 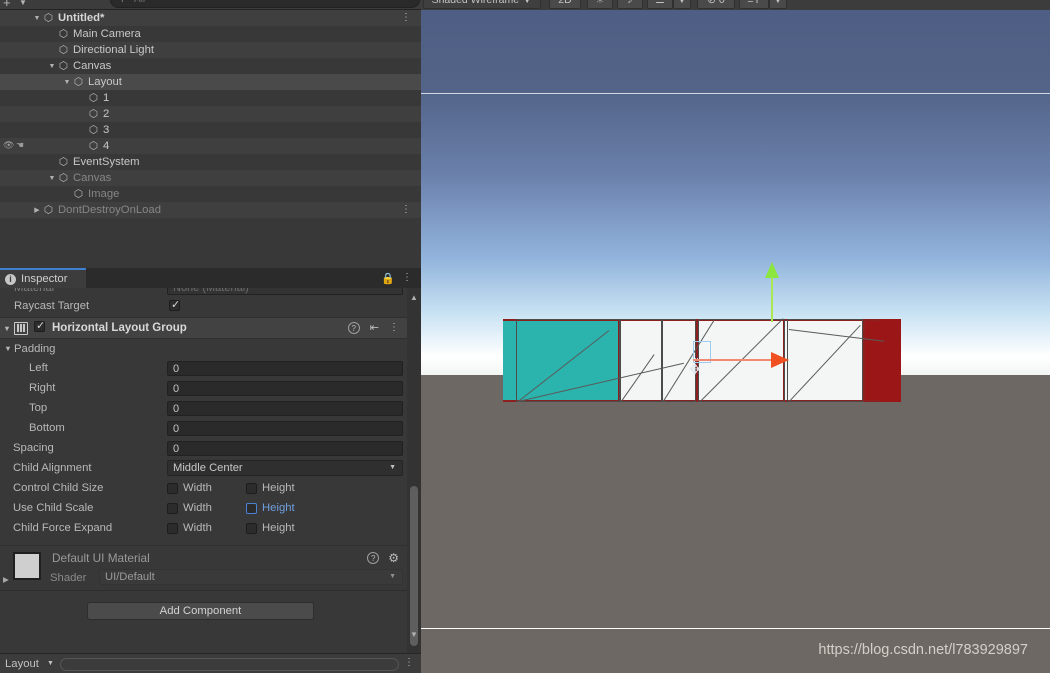 I want to click on padding-left-input: 0, so click(x=285, y=368).